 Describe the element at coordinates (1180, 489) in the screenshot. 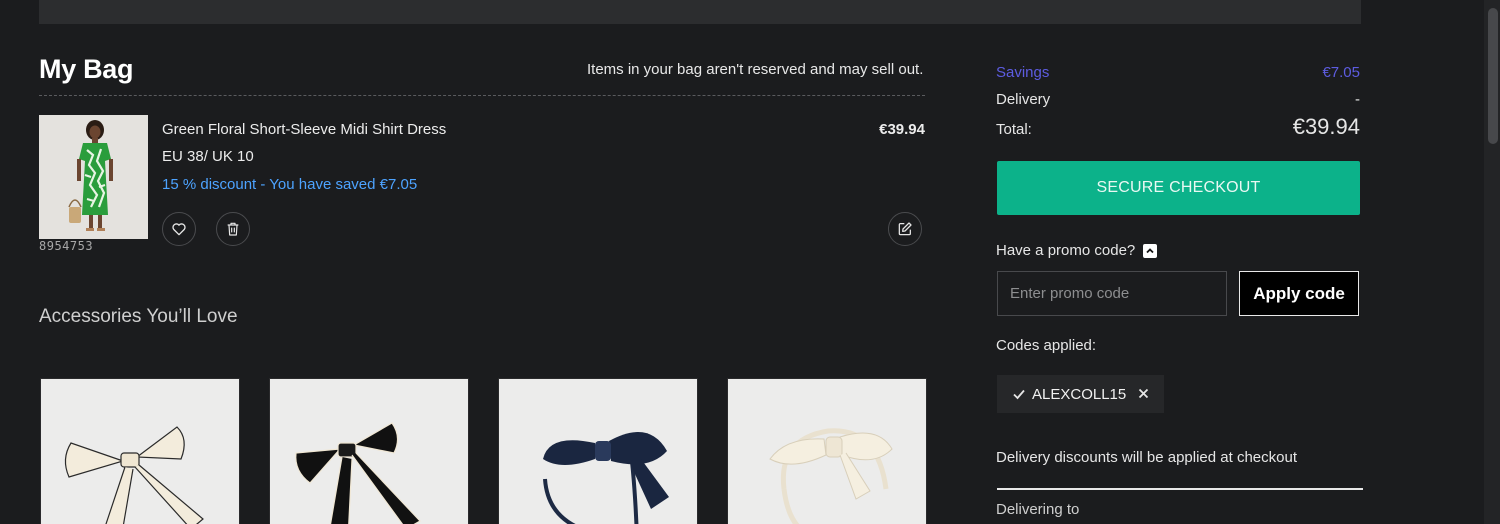

I see `summary-divider` at that location.